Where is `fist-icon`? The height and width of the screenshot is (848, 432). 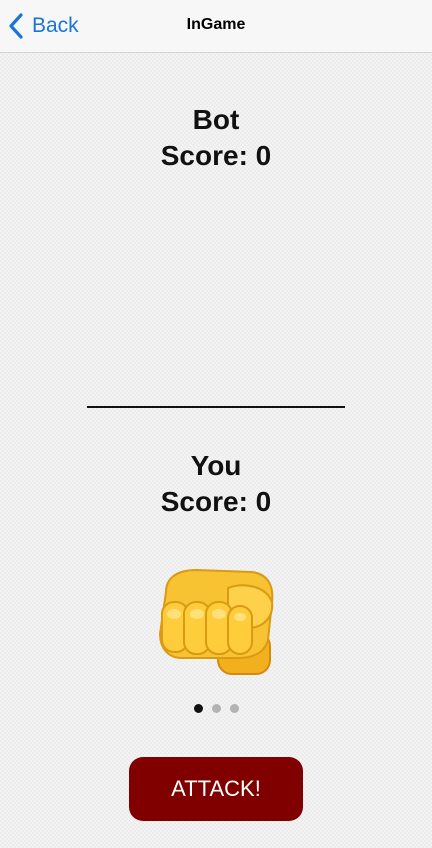
fist-icon is located at coordinates (216, 620).